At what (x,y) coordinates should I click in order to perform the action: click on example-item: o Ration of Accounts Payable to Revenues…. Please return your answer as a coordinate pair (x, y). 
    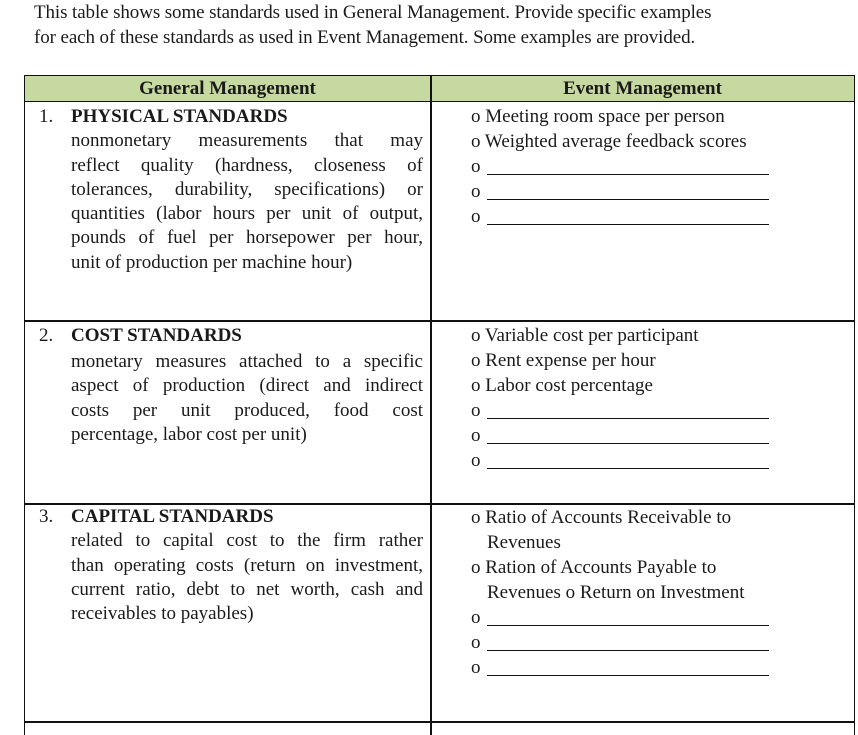
    Looking at the image, I should click on (608, 580).